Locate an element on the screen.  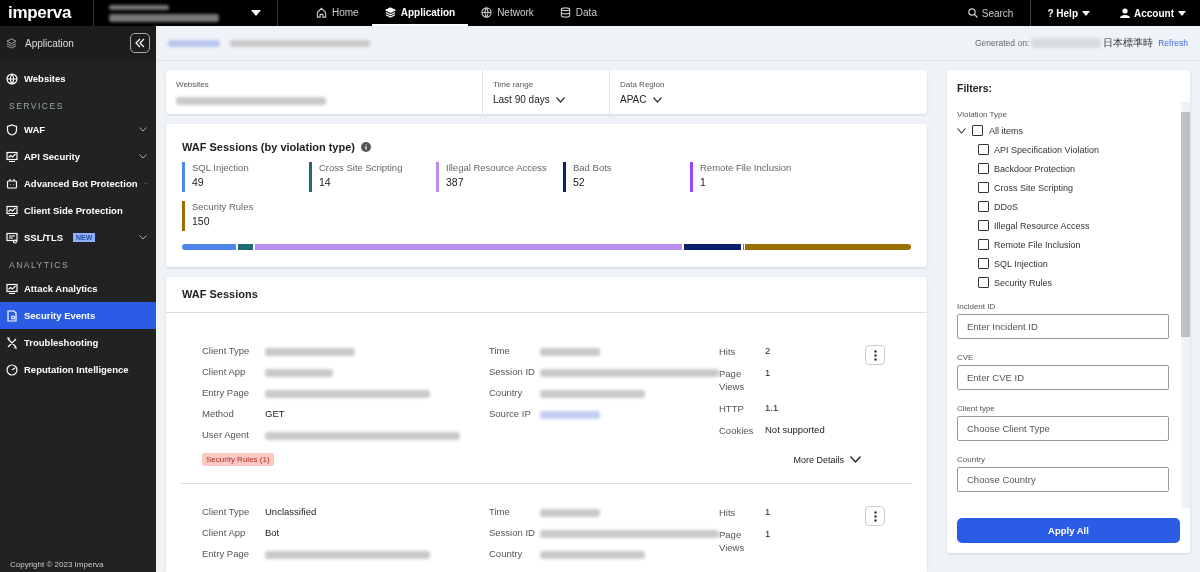
checkbox-label: API Specification Violation is located at coordinates (1046, 149).